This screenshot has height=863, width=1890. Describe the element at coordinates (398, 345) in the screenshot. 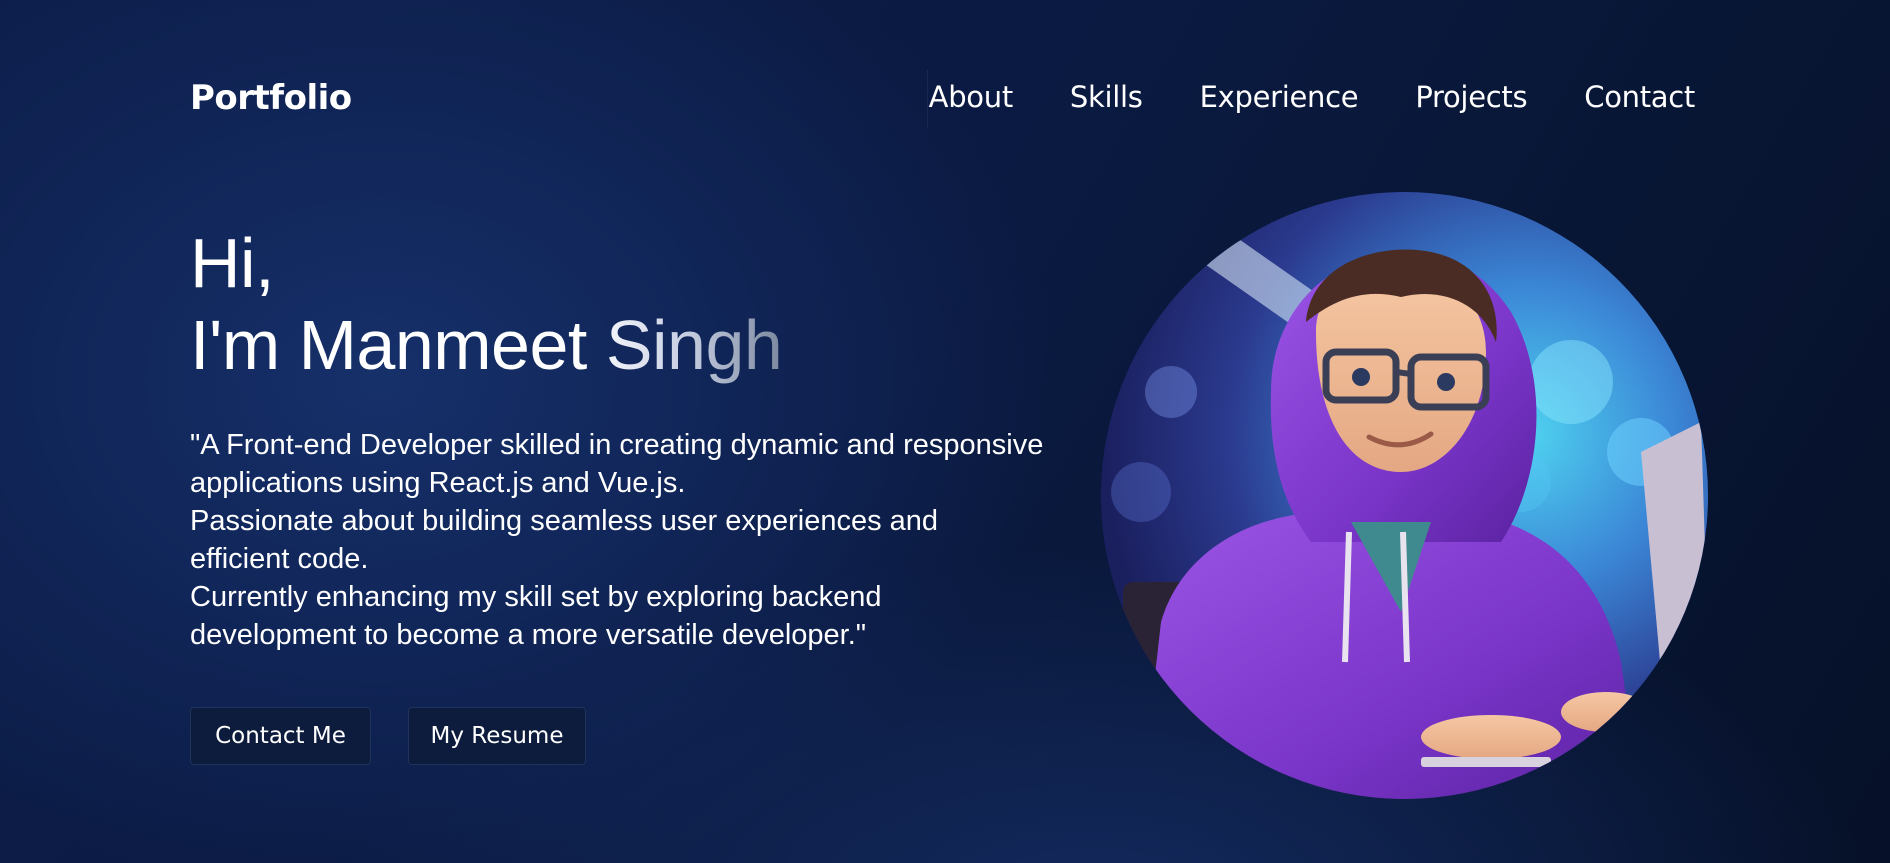

I see `hero-intro-prefix: I'm Manmeet` at that location.